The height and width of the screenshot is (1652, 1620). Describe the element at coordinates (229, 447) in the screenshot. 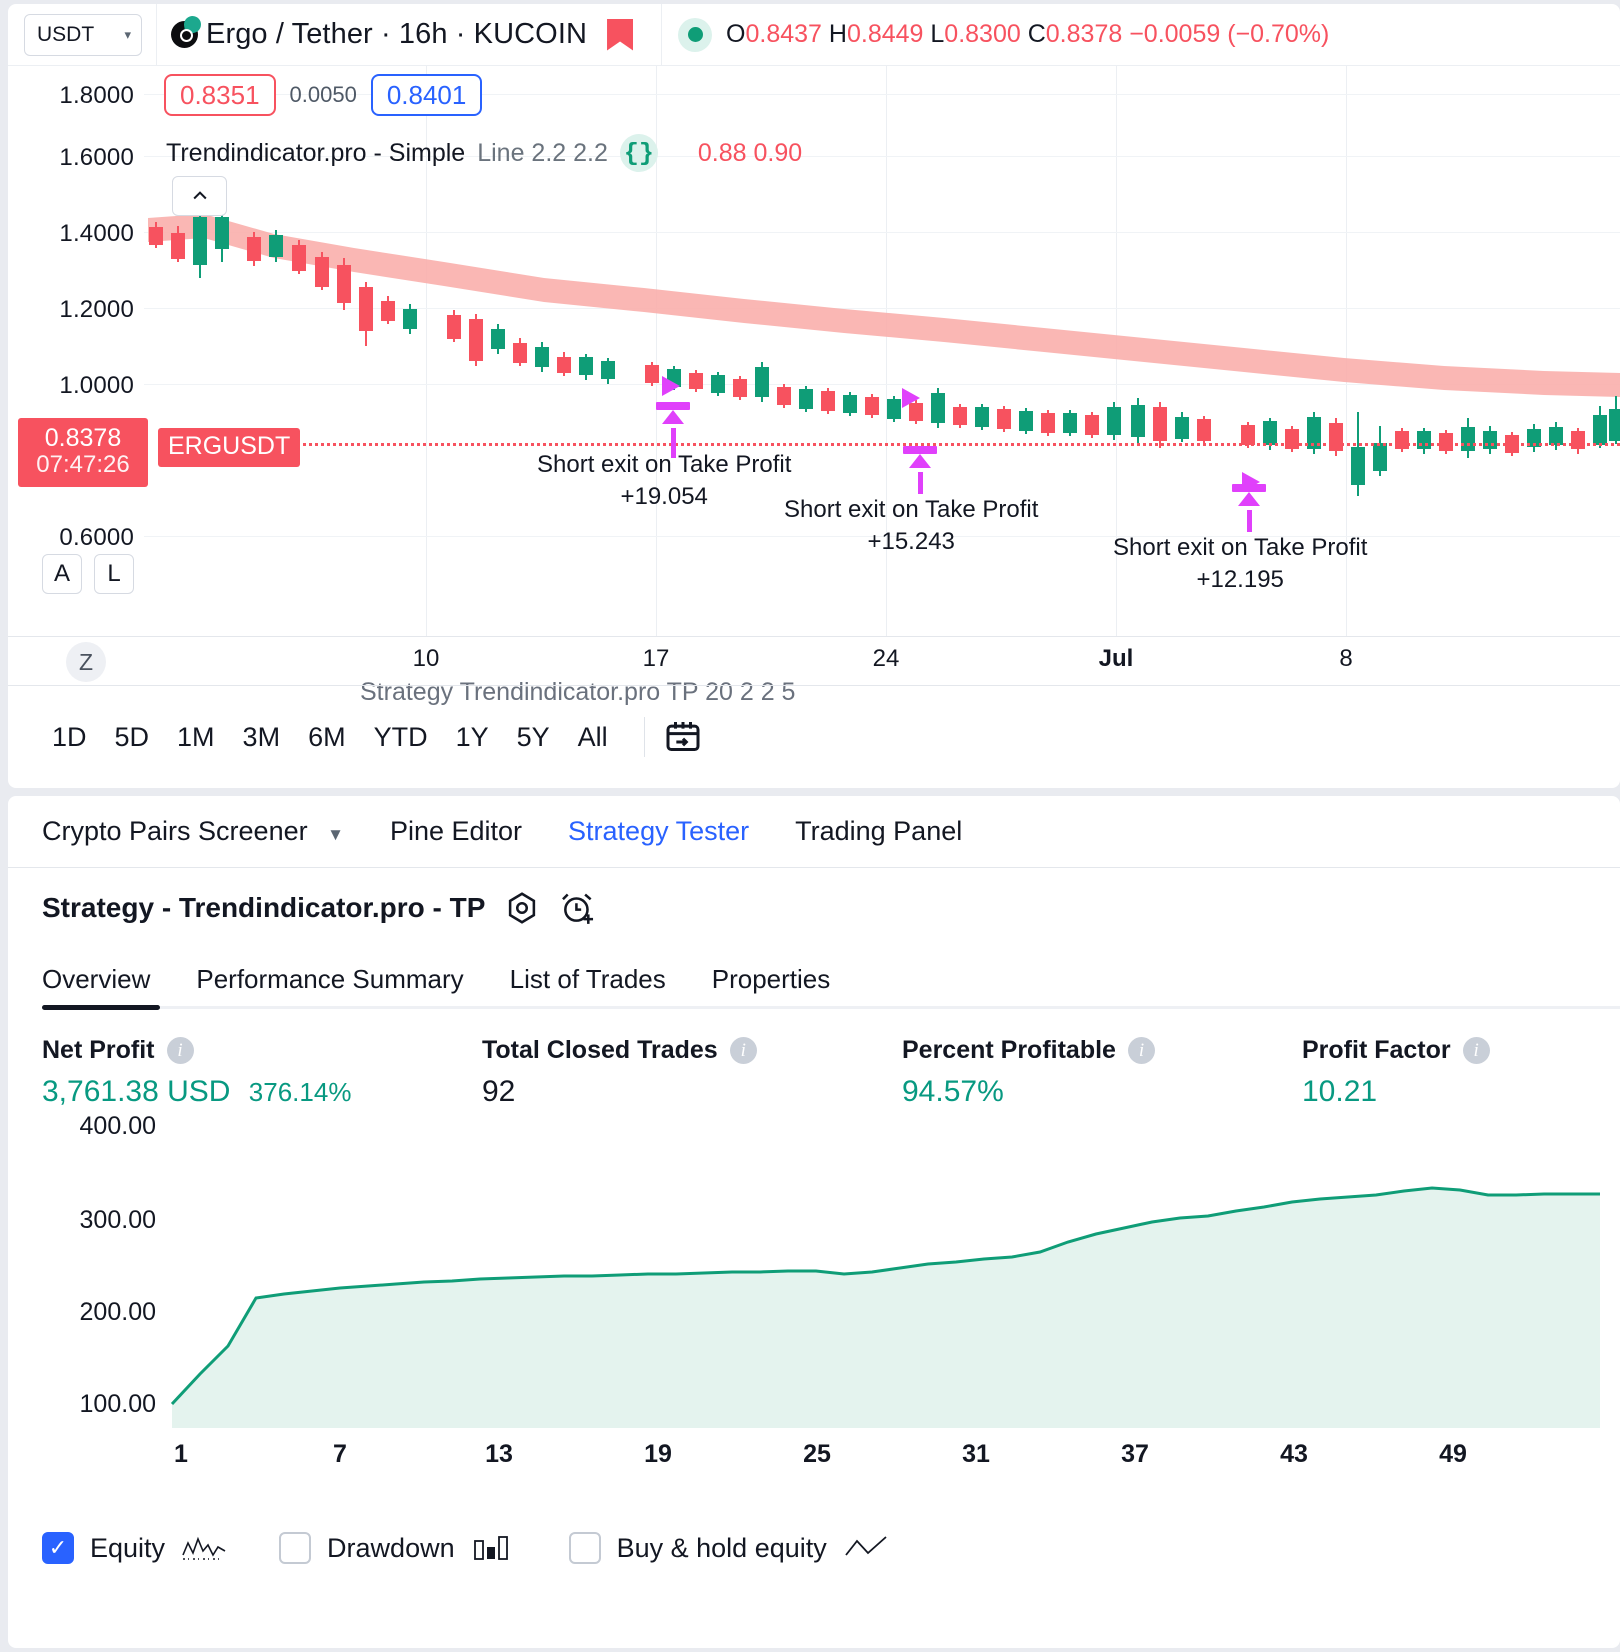

I see `symbol-tag: ERGUSDT` at that location.